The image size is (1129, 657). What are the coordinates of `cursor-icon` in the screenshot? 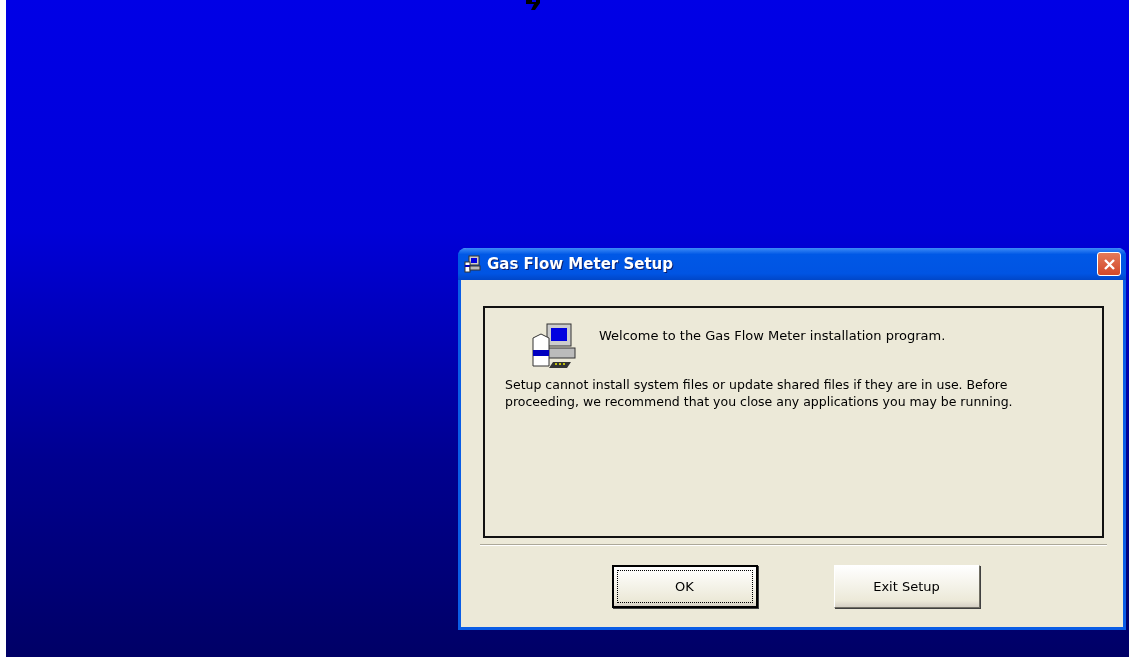 It's located at (533, 5).